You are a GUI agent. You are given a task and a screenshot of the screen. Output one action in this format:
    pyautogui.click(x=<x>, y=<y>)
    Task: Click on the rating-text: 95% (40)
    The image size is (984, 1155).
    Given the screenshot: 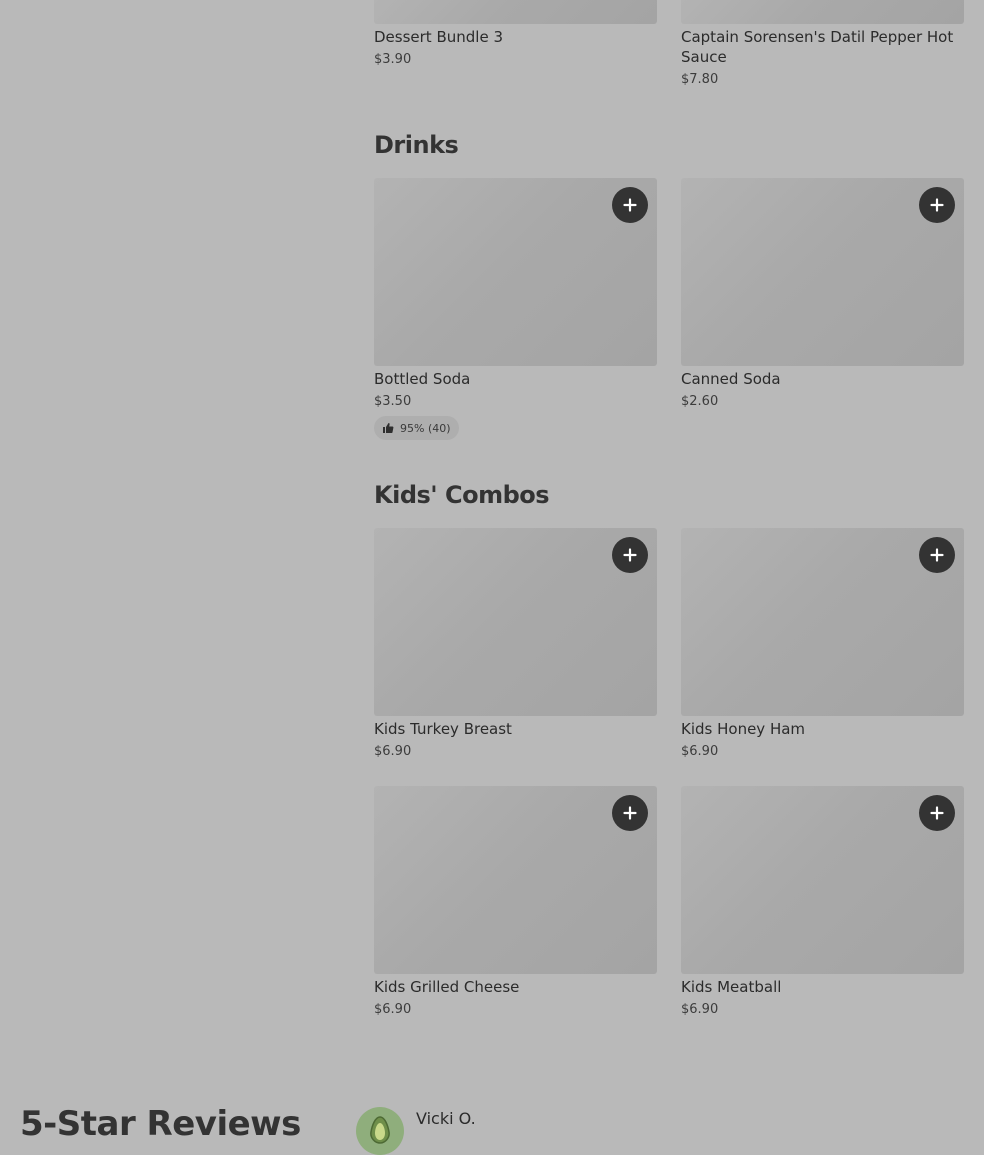 What is the action you would take?
    pyautogui.click(x=425, y=428)
    